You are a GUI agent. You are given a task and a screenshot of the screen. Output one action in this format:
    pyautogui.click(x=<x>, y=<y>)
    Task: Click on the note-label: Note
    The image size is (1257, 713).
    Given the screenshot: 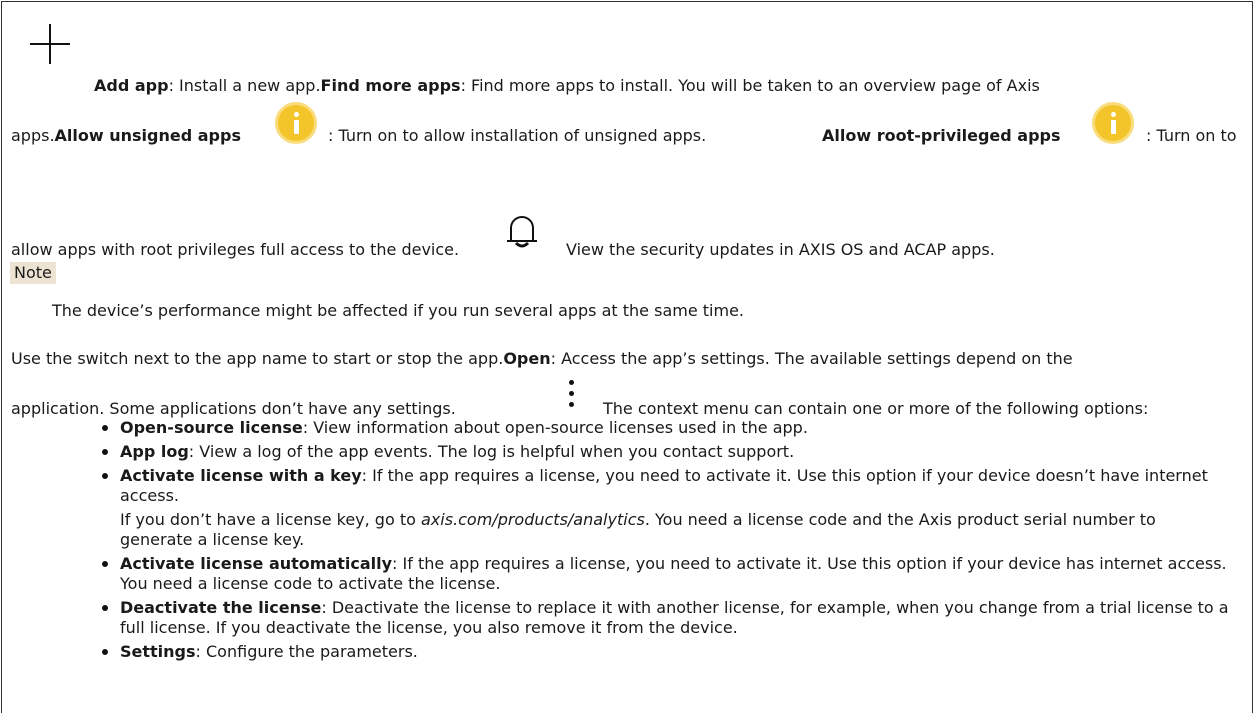 What is the action you would take?
    pyautogui.click(x=33, y=273)
    